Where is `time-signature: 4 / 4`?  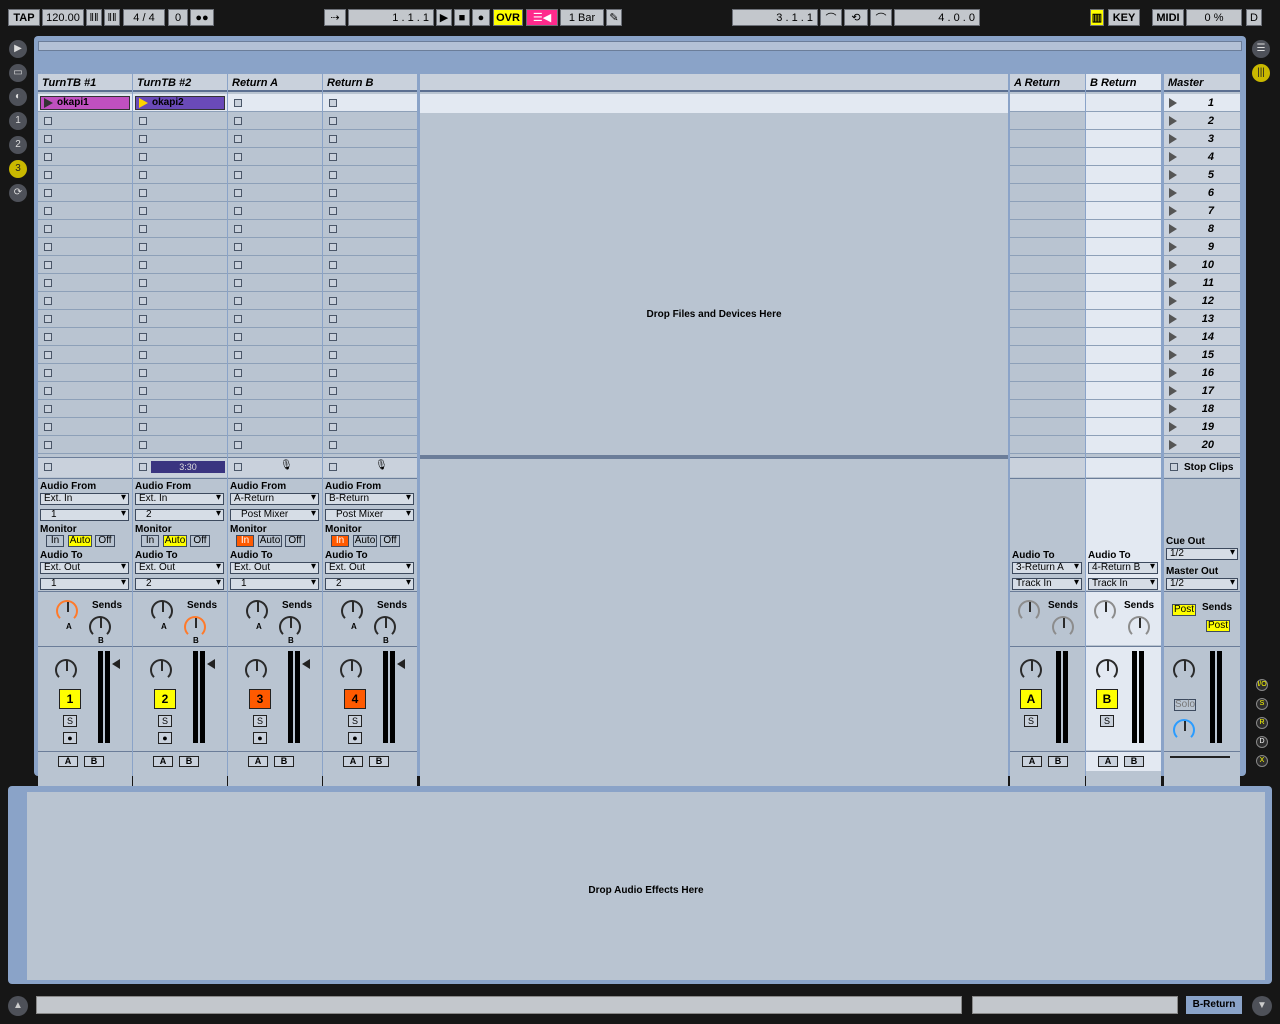
time-signature: 4 / 4 is located at coordinates (144, 17).